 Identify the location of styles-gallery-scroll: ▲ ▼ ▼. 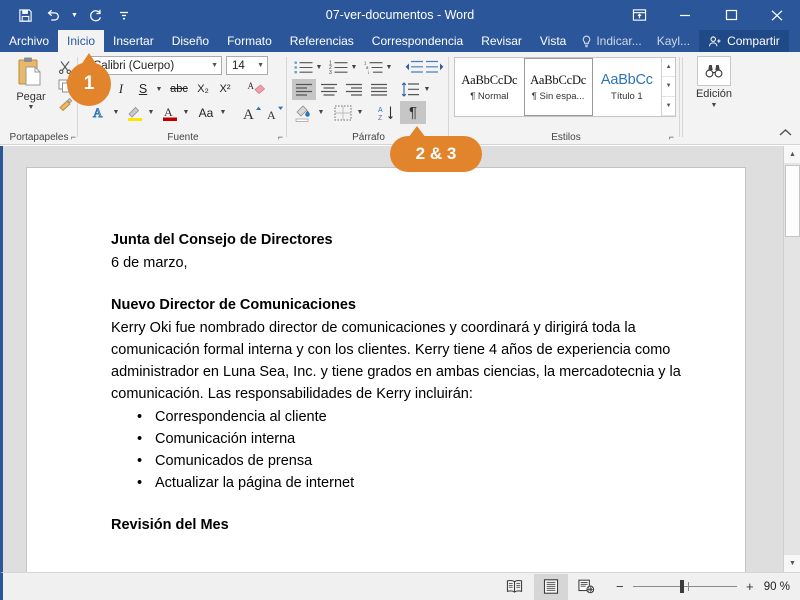
(668, 87).